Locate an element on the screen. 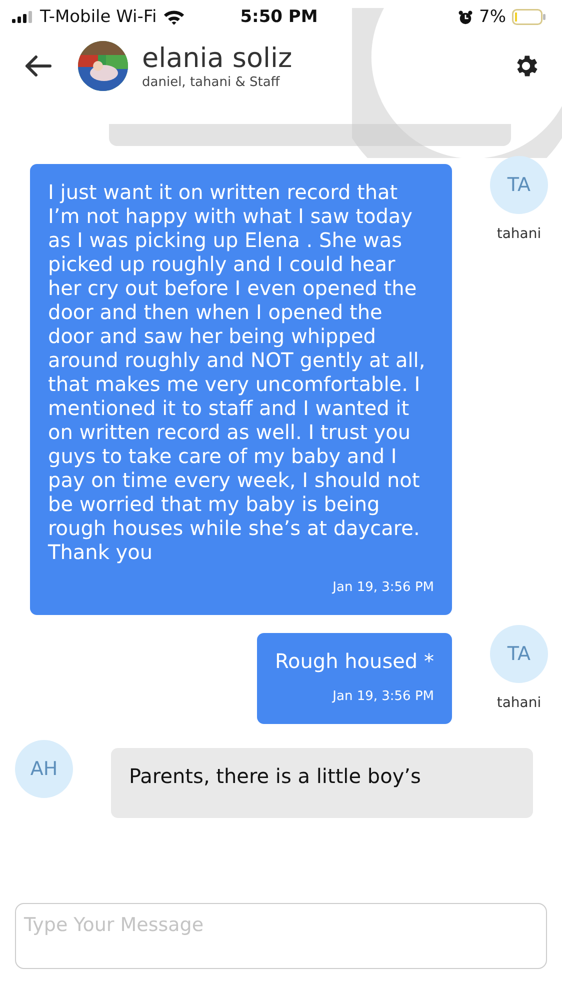  message-text: Parents, there is a little boy’s is located at coordinates (275, 776).